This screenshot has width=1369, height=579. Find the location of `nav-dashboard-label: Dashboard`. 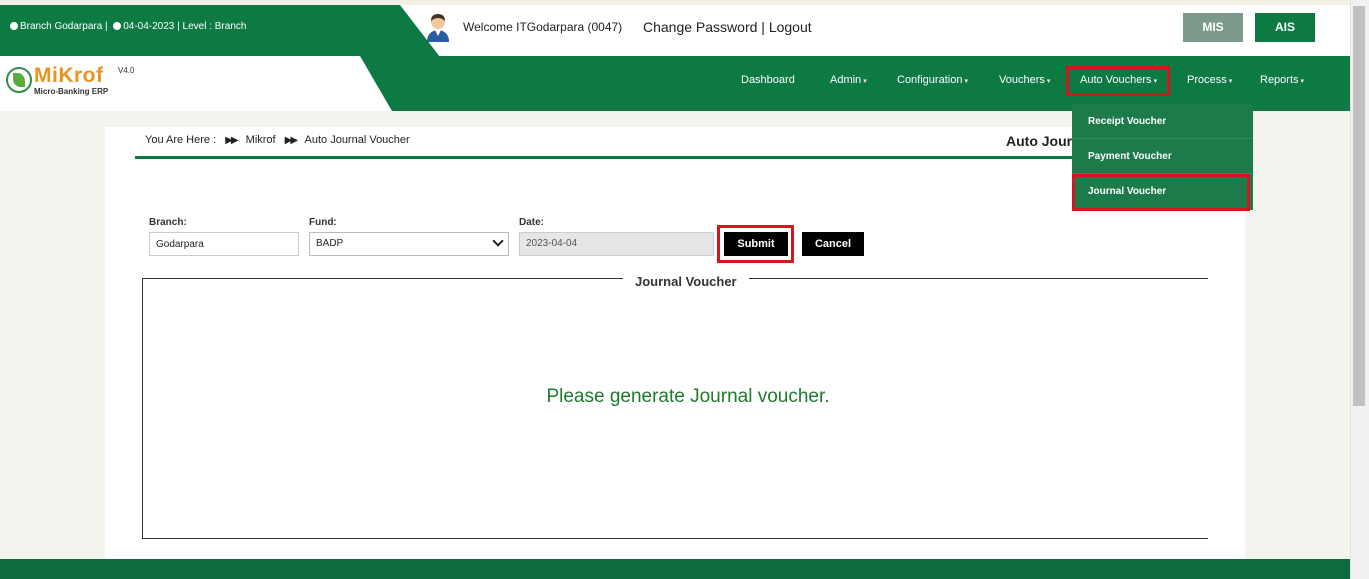

nav-dashboard-label: Dashboard is located at coordinates (768, 80).